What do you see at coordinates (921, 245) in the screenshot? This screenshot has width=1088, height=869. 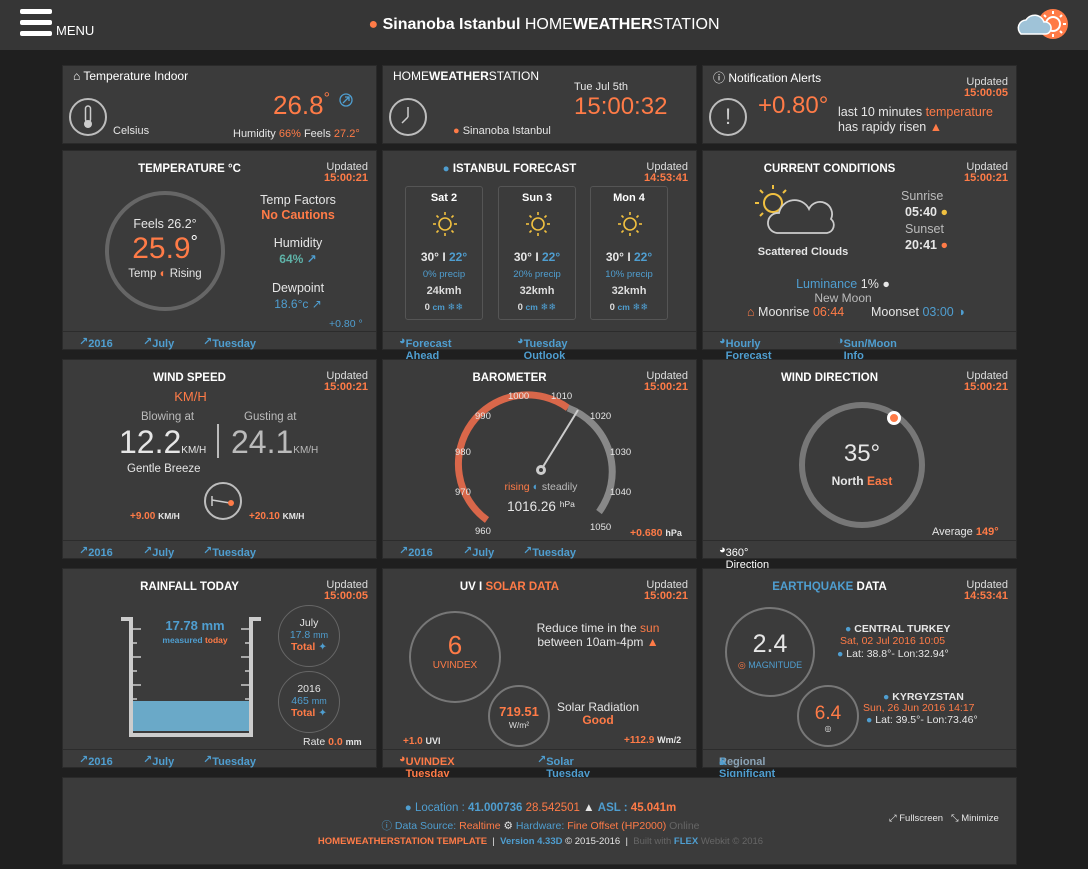 I see `sunset-time: 20:41` at bounding box center [921, 245].